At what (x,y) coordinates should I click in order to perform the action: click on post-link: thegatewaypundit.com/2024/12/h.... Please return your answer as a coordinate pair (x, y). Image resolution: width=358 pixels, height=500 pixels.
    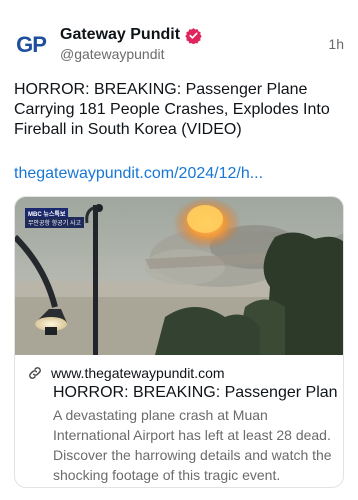
    Looking at the image, I should click on (179, 174).